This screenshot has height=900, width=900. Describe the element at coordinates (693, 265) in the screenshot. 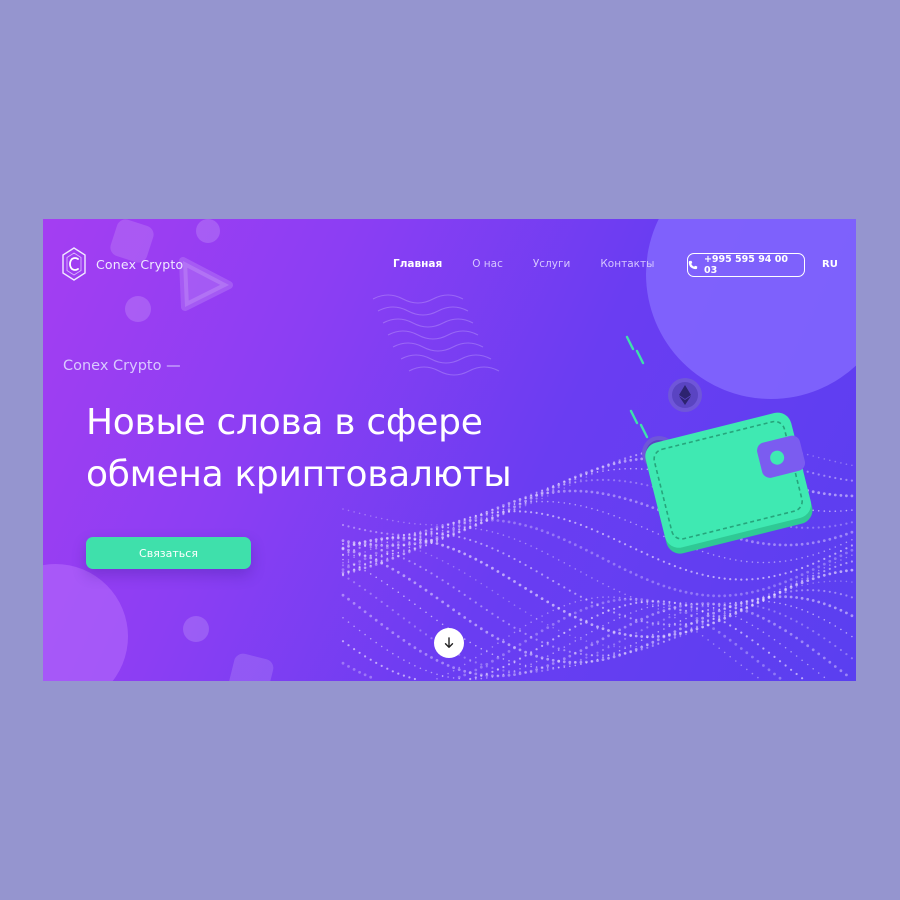

I see `phone-icon` at that location.